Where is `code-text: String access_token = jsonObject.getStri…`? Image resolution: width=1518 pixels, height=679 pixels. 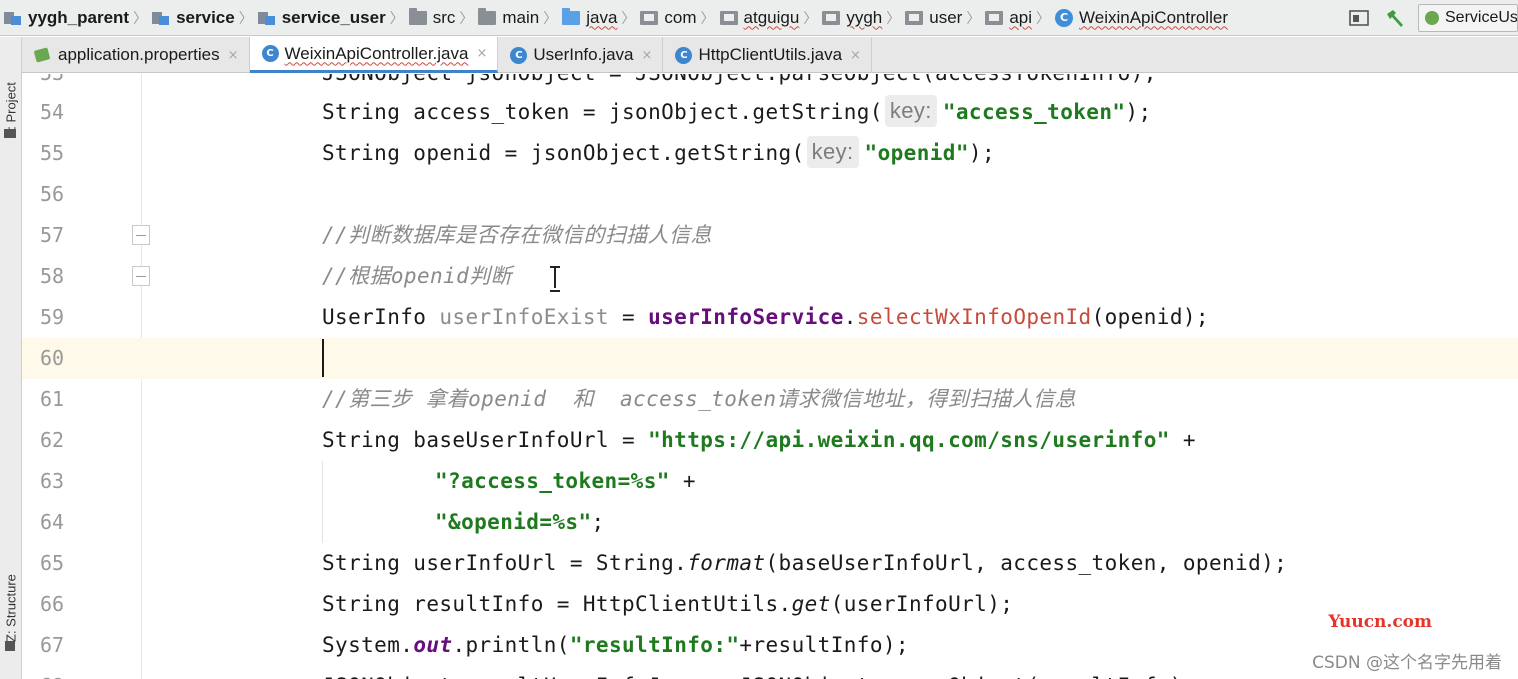 code-text: String access_token = jsonObject.getStri… is located at coordinates (737, 112).